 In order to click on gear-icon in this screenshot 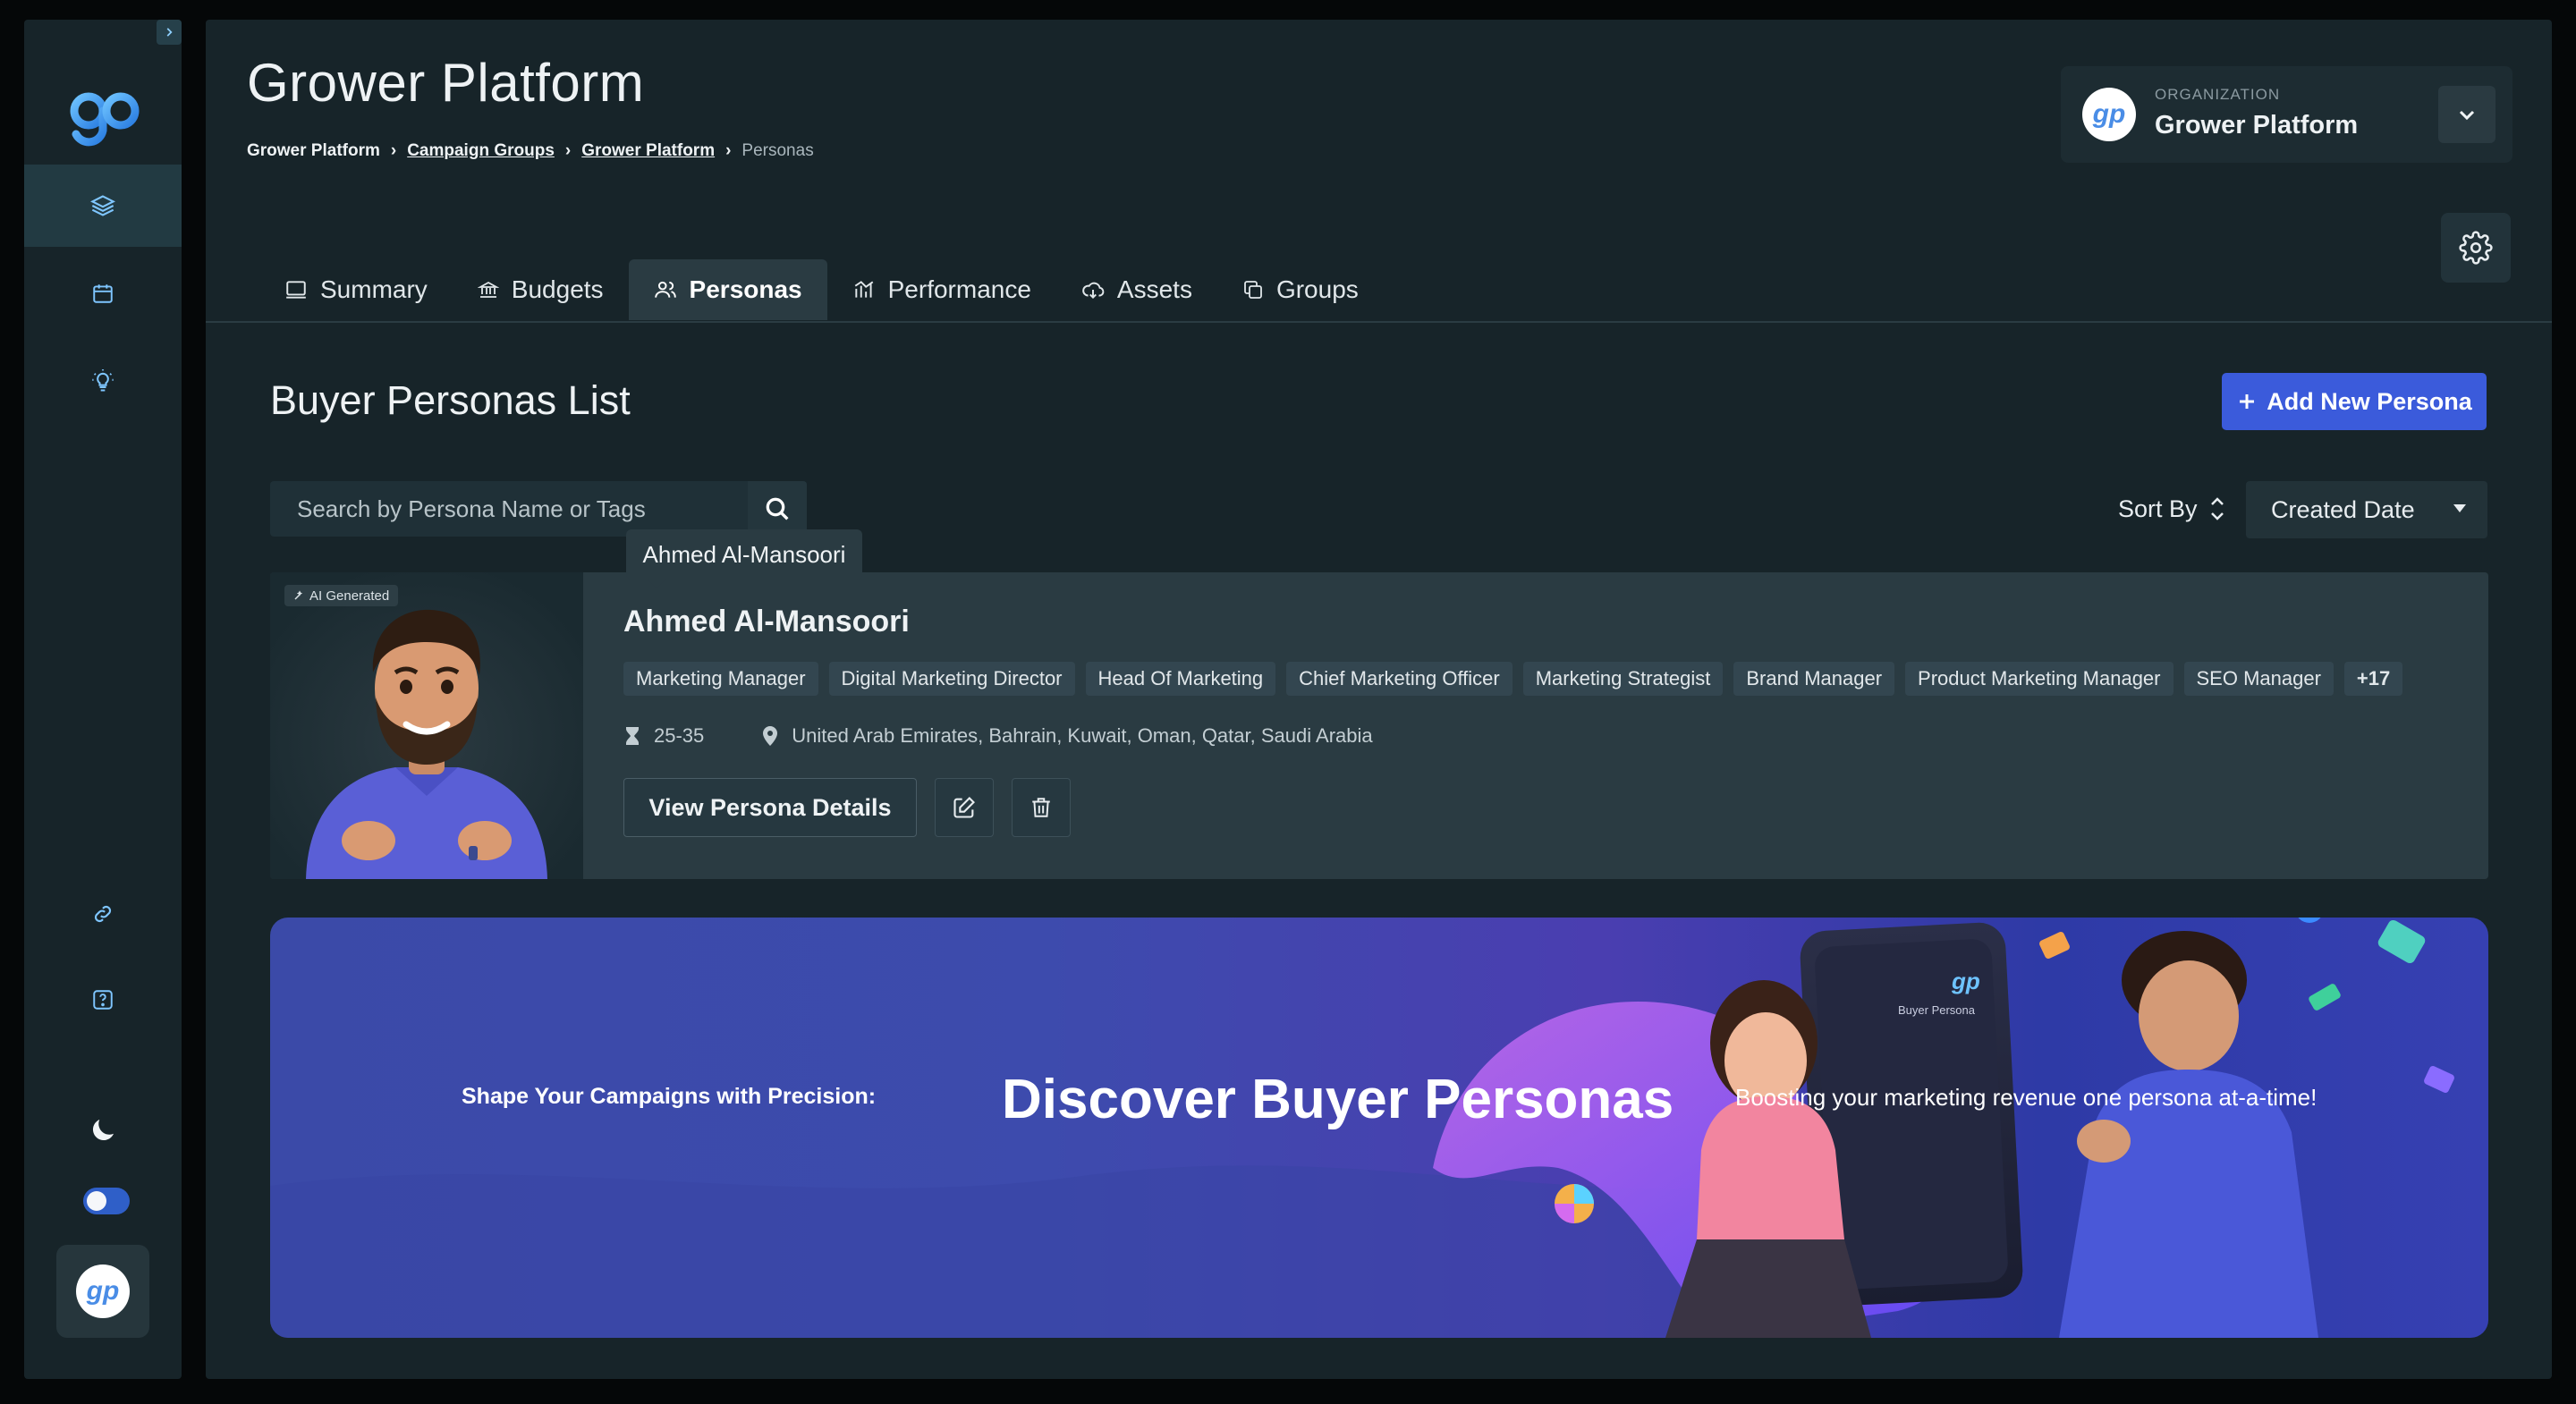, I will do `click(2476, 248)`.